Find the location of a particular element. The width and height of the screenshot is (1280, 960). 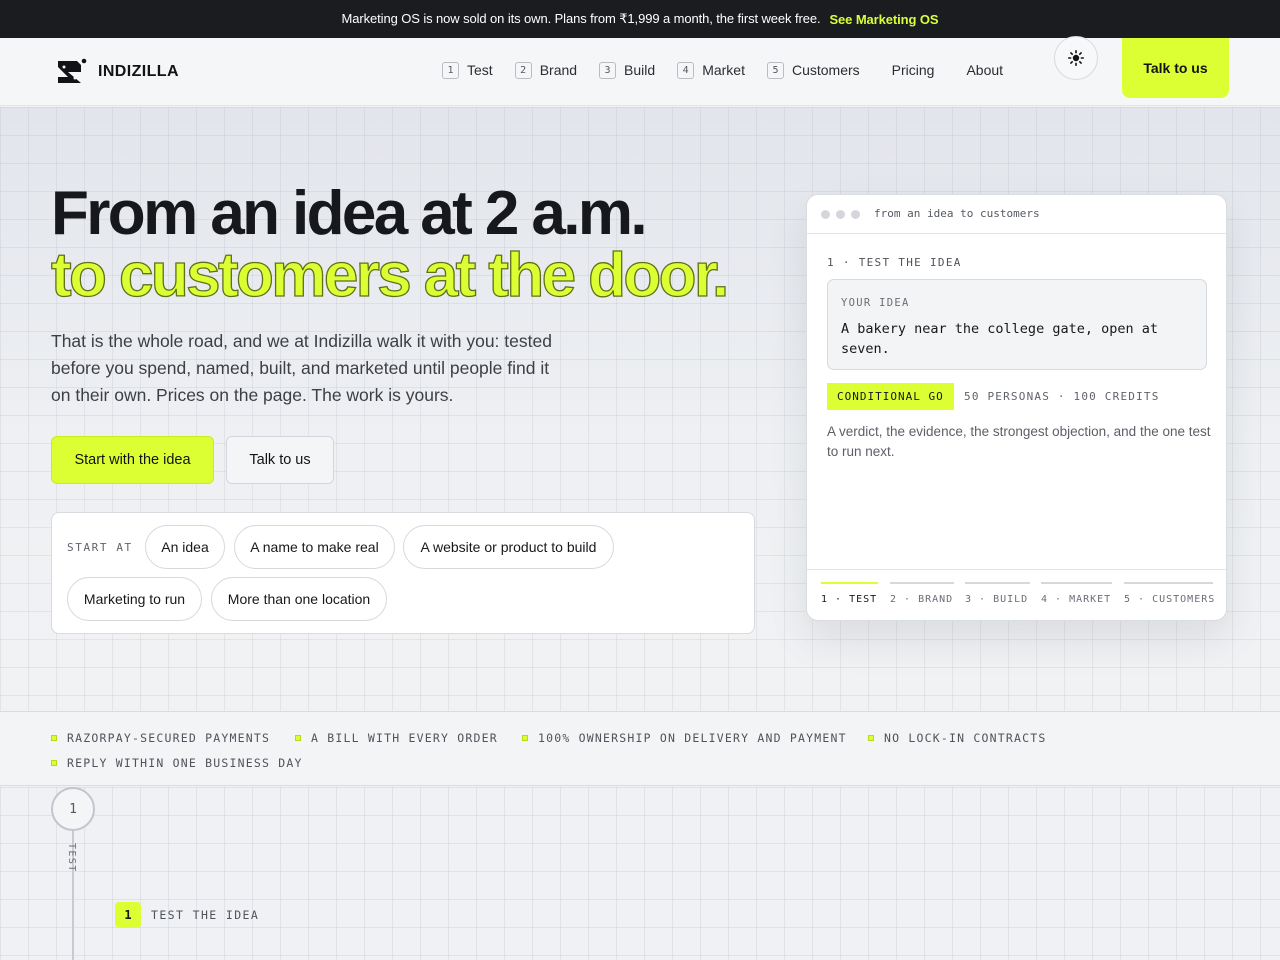

tab-brand: 2 · BRAND is located at coordinates (922, 597).